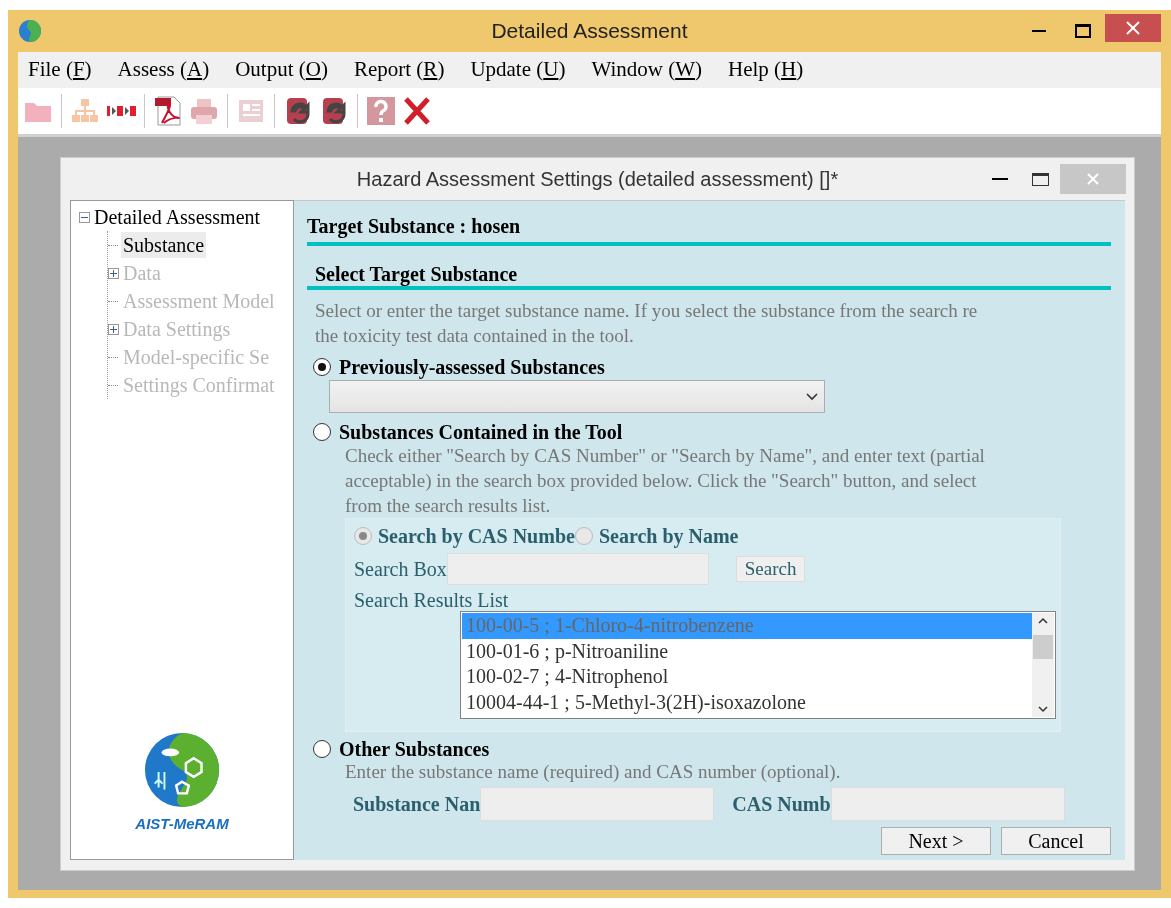  Describe the element at coordinates (589, 31) in the screenshot. I see `window-title: Detailed Assessment` at that location.